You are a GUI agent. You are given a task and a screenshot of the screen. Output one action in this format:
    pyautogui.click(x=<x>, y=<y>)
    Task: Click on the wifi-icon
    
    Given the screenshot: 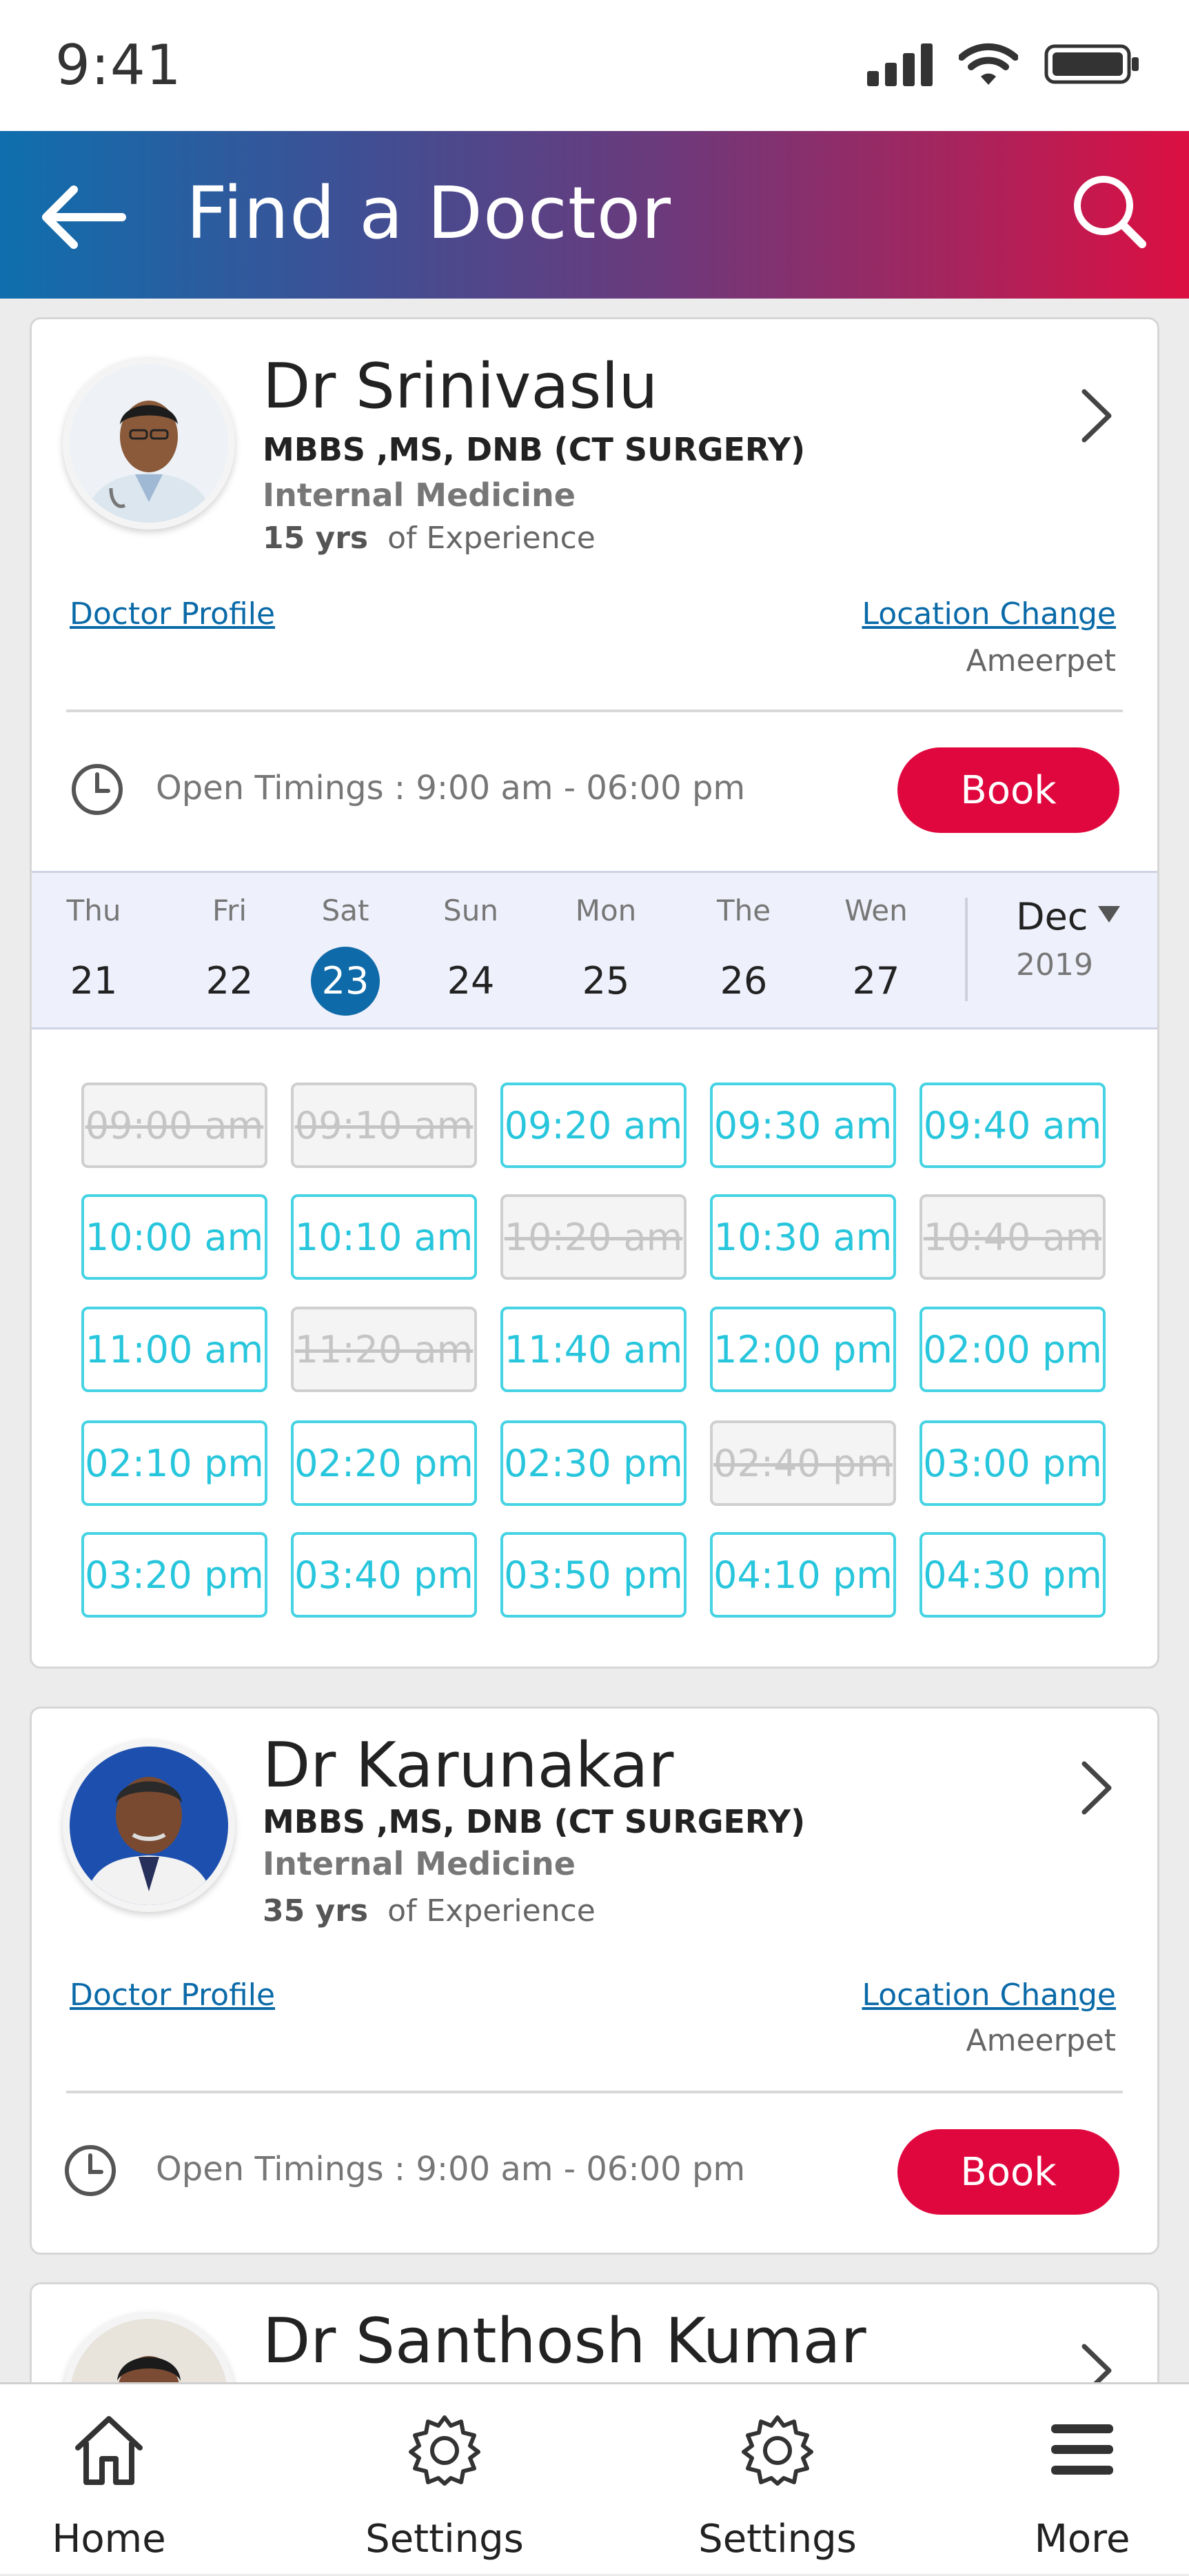 What is the action you would take?
    pyautogui.click(x=988, y=64)
    